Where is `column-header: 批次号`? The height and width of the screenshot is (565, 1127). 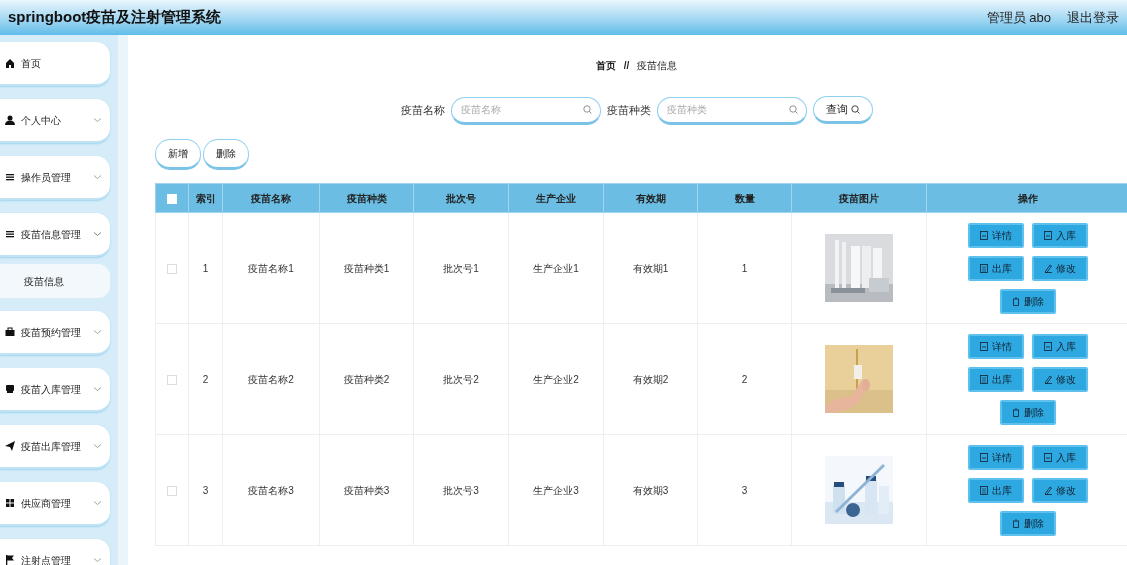
column-header: 批次号 is located at coordinates (461, 198).